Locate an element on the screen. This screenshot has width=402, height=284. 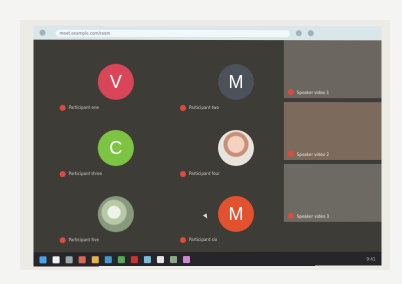
participant-name: Participant two is located at coordinates (203, 107).